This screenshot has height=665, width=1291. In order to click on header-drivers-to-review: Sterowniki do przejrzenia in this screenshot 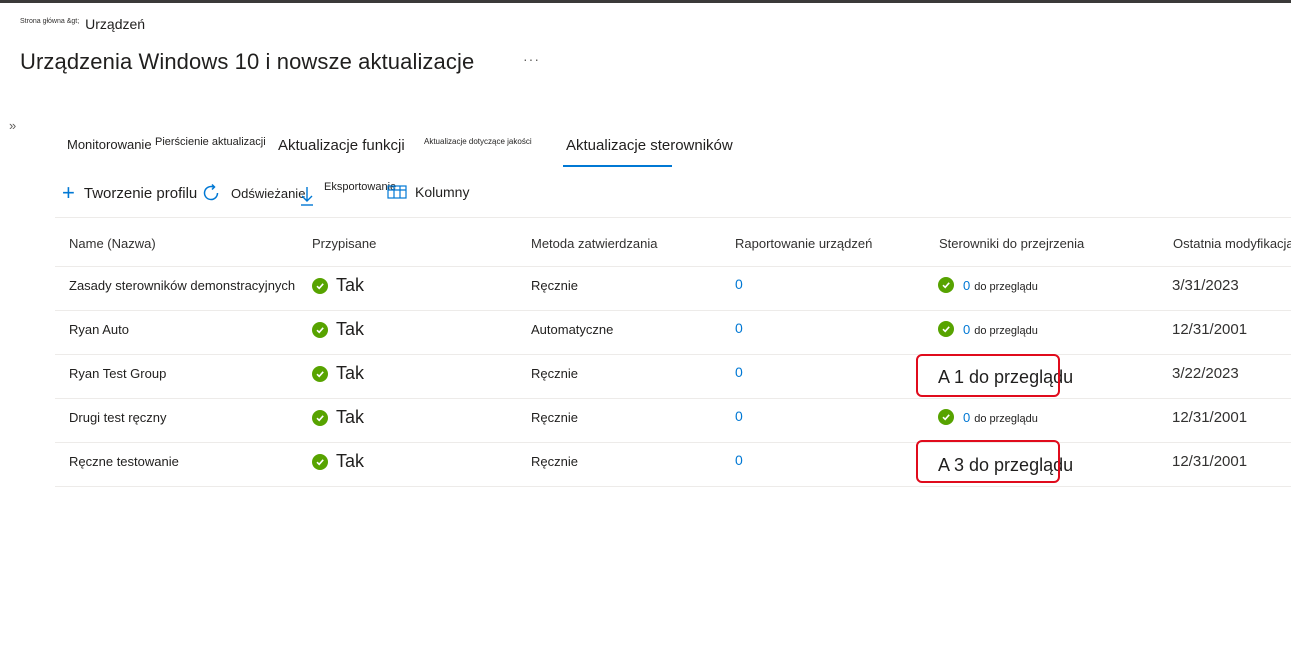, I will do `click(1011, 243)`.